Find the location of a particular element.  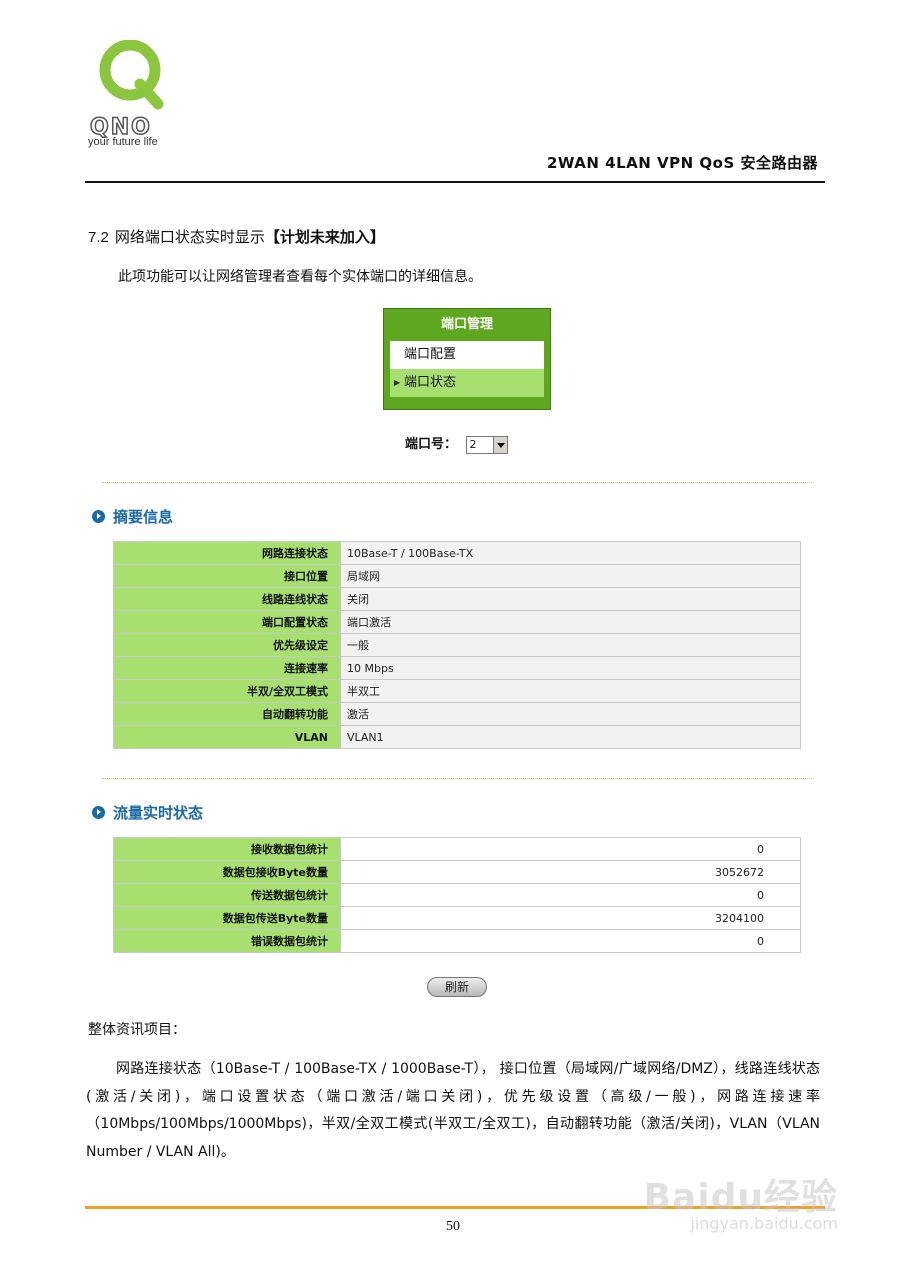

row-value: 端口激活 is located at coordinates (570, 622).